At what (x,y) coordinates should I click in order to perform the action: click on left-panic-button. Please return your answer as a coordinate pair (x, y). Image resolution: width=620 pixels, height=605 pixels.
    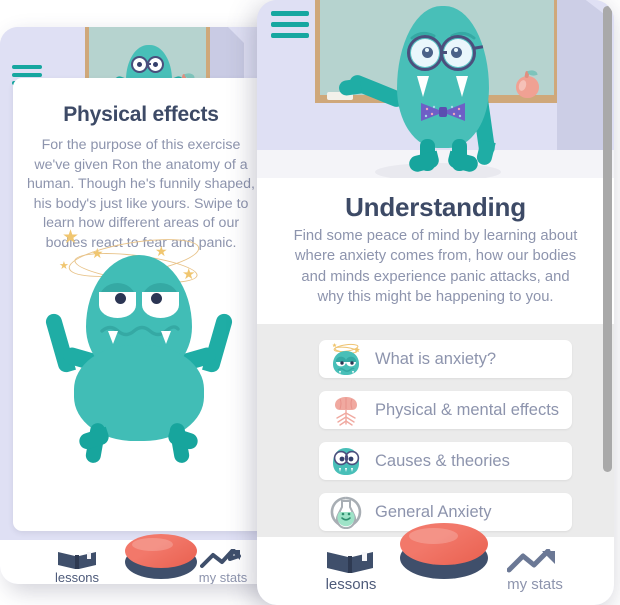
    Looking at the image, I should click on (161, 558).